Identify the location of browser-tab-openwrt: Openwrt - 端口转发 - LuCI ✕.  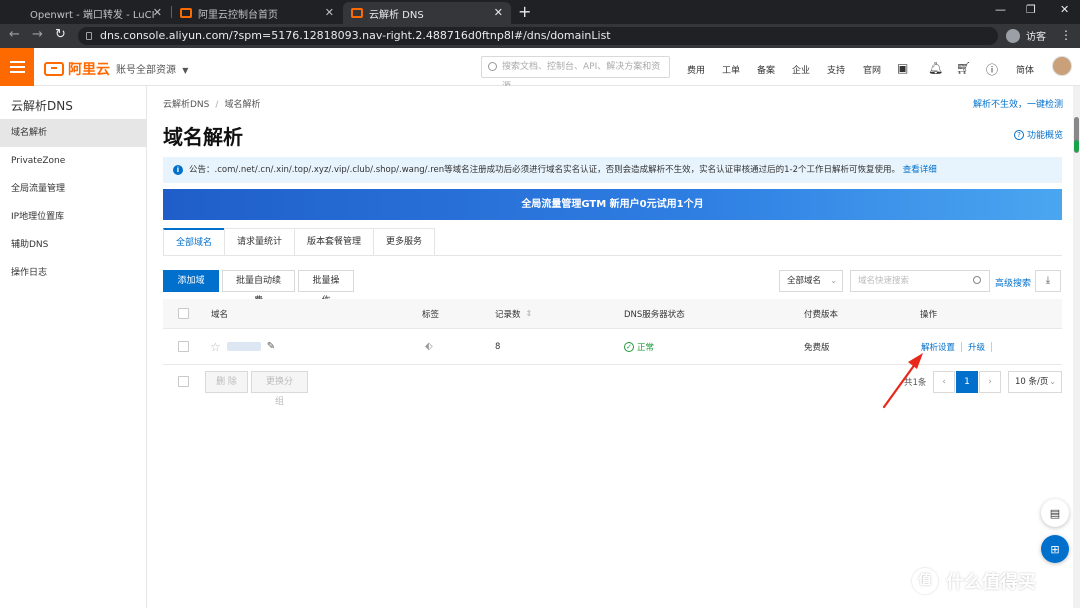
(85, 13).